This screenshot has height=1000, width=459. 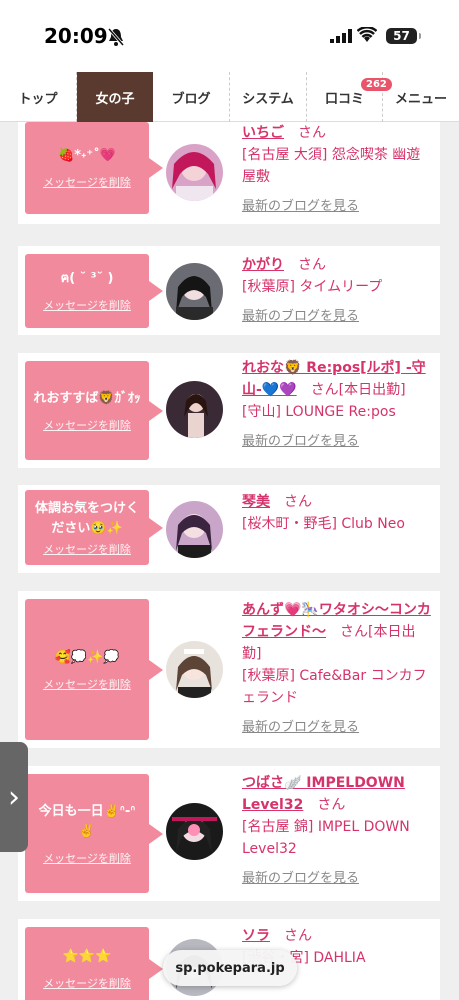 What do you see at coordinates (94, 669) in the screenshot?
I see `message-bubble: 🥰💭✨💭 メッセージを削除` at bounding box center [94, 669].